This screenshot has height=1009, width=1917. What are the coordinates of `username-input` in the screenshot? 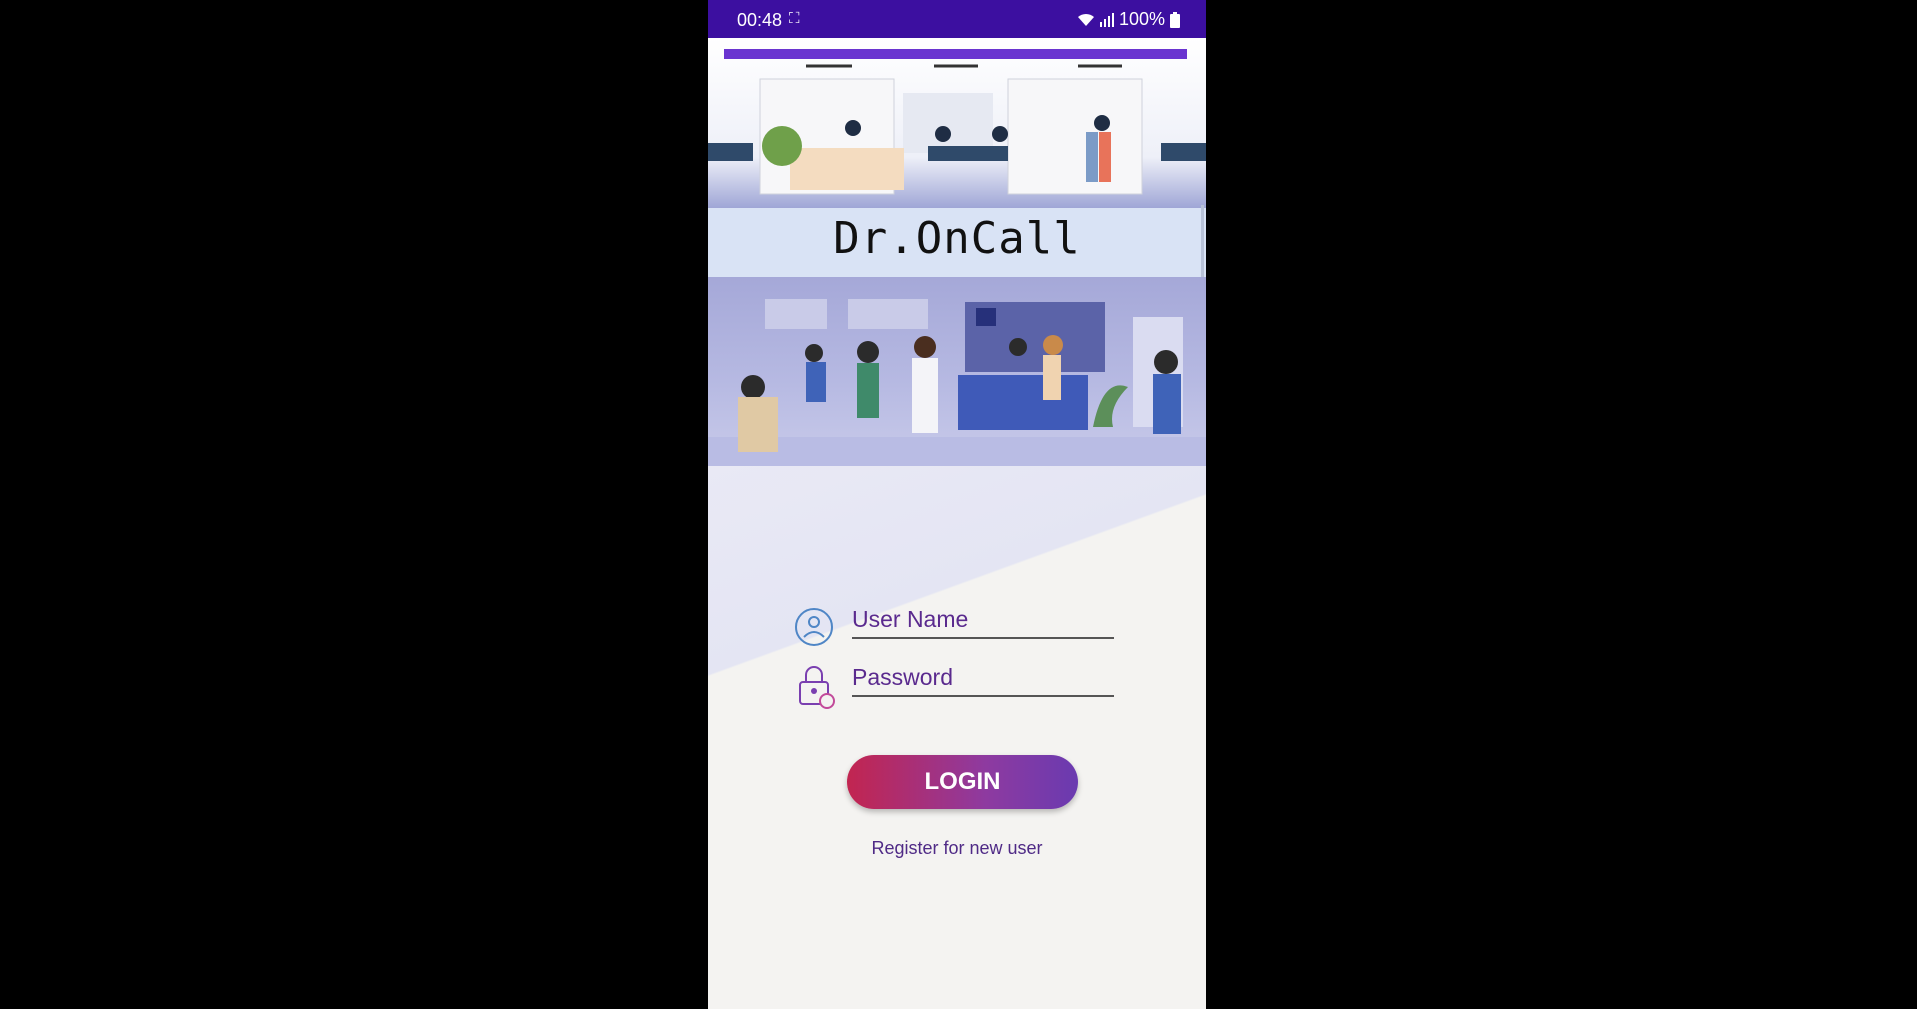 It's located at (983, 621).